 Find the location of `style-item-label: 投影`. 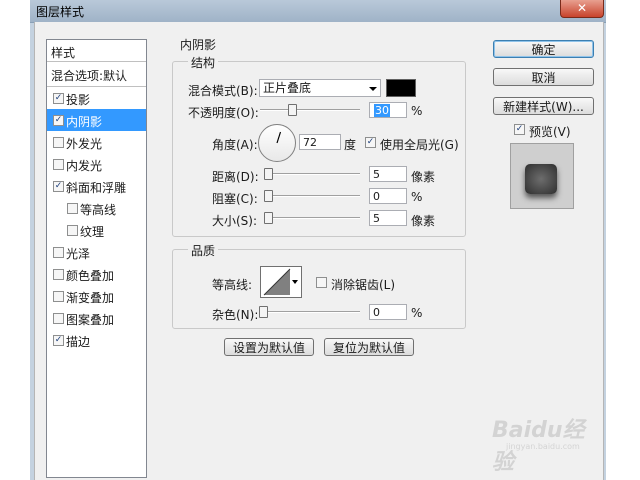

style-item-label: 投影 is located at coordinates (78, 100).